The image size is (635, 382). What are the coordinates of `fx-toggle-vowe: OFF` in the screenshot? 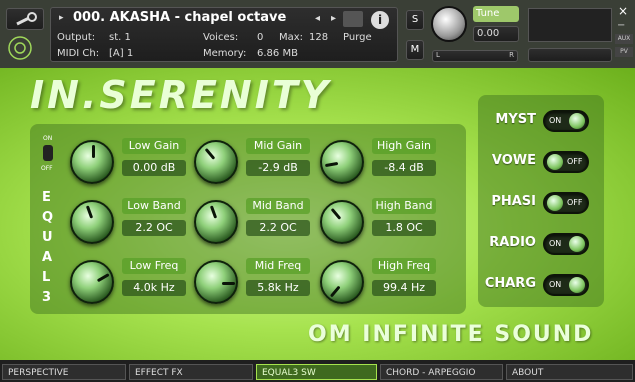 It's located at (566, 162).